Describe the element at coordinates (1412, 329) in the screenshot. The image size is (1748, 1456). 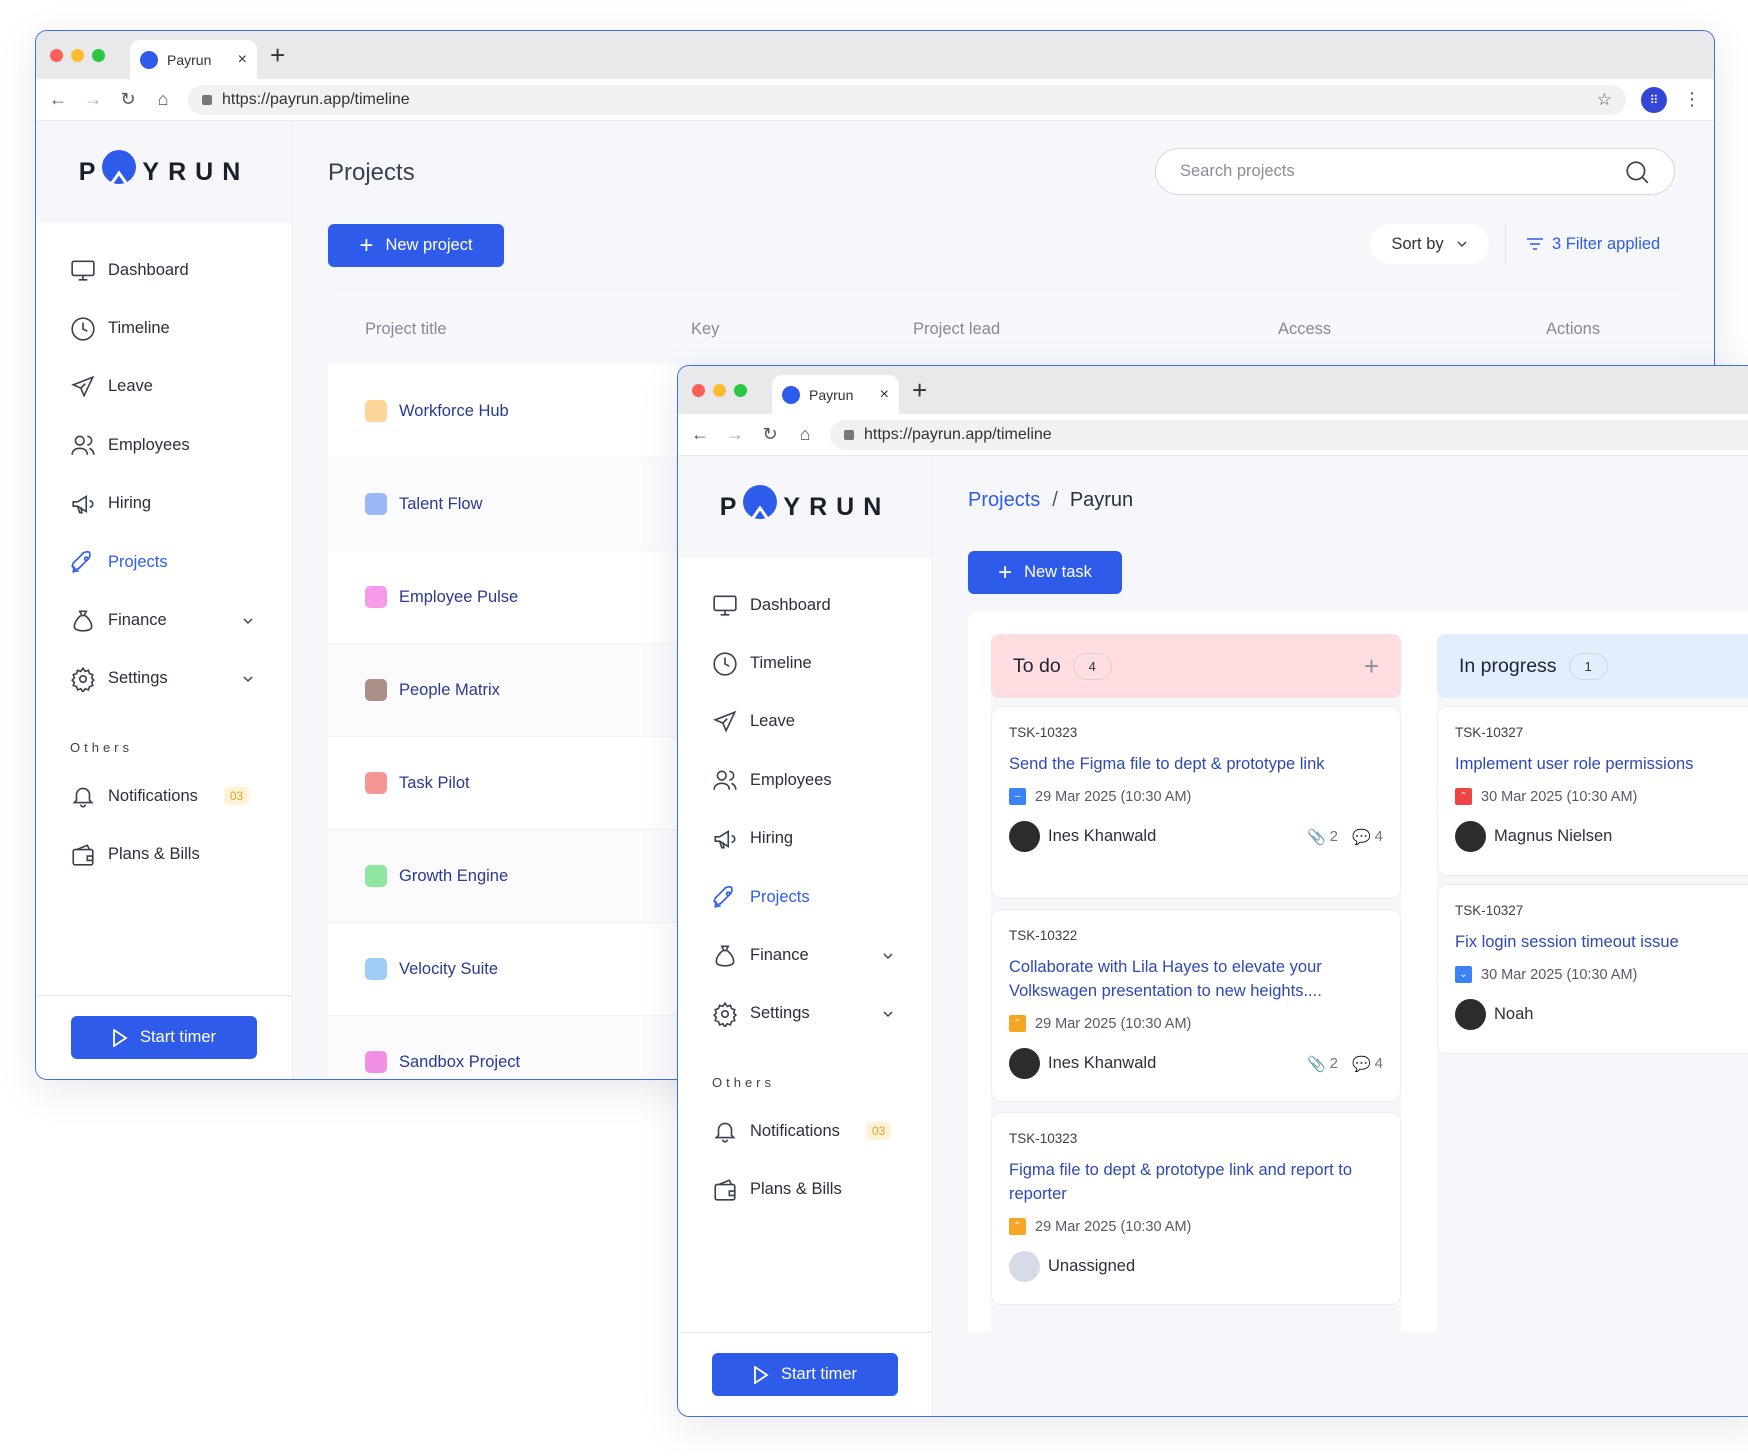
I see `col-access: Access` at that location.